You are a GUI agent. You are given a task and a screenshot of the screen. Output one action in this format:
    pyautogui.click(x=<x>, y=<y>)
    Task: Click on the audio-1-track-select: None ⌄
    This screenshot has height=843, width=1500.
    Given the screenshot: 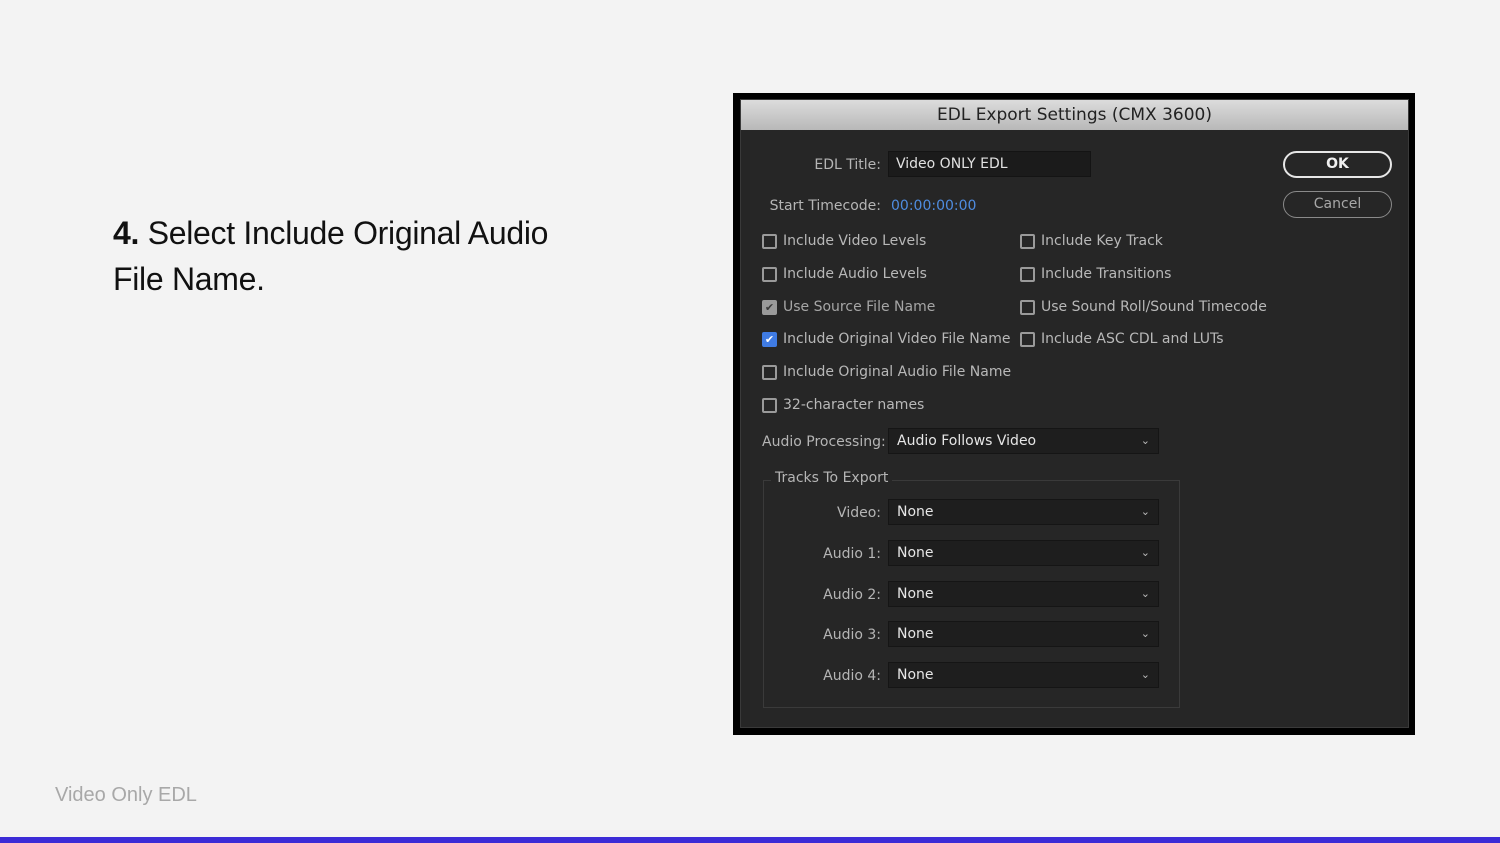 What is the action you would take?
    pyautogui.click(x=1023, y=553)
    